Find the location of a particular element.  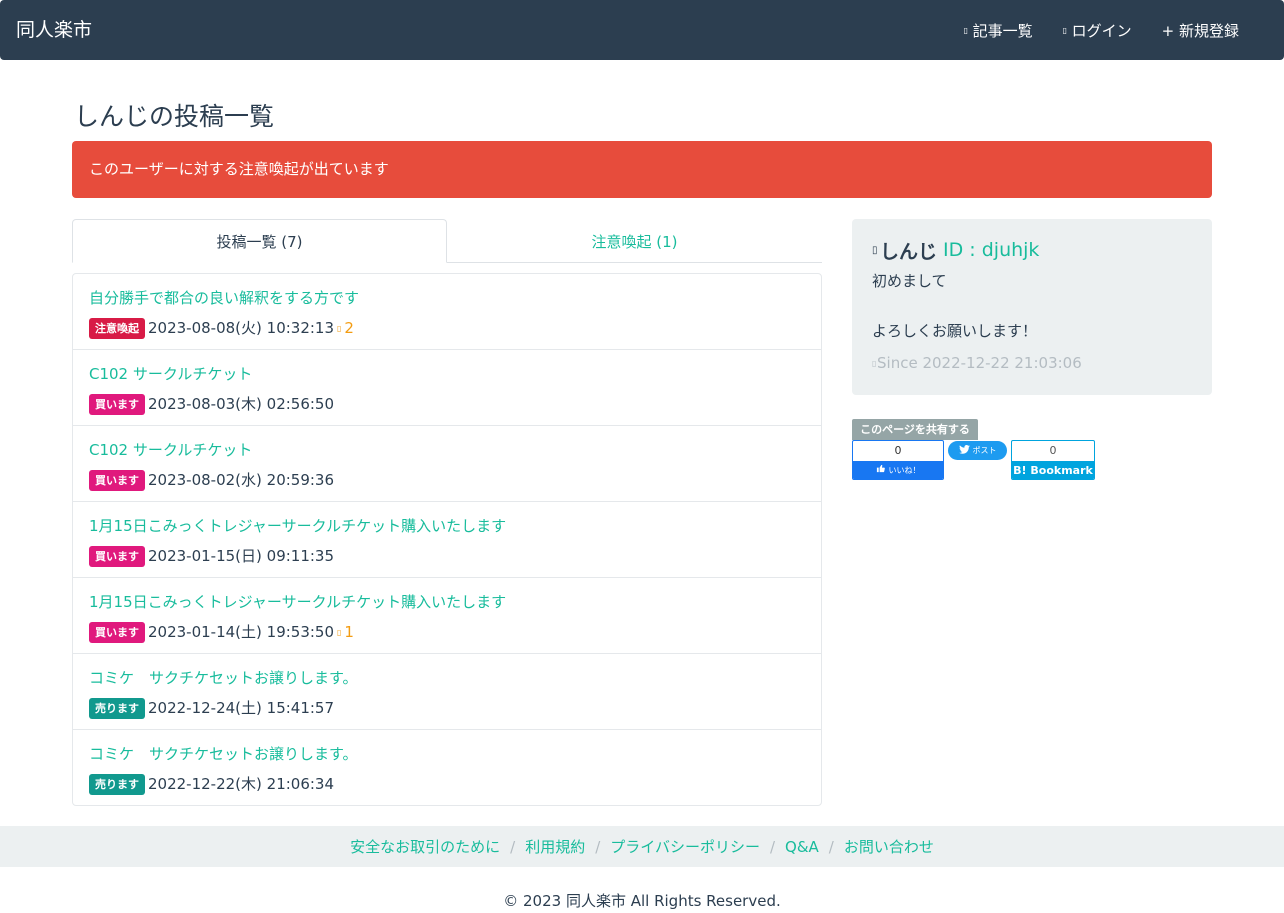

nav-item-articles: ▯ 記事一覧 is located at coordinates (998, 31).